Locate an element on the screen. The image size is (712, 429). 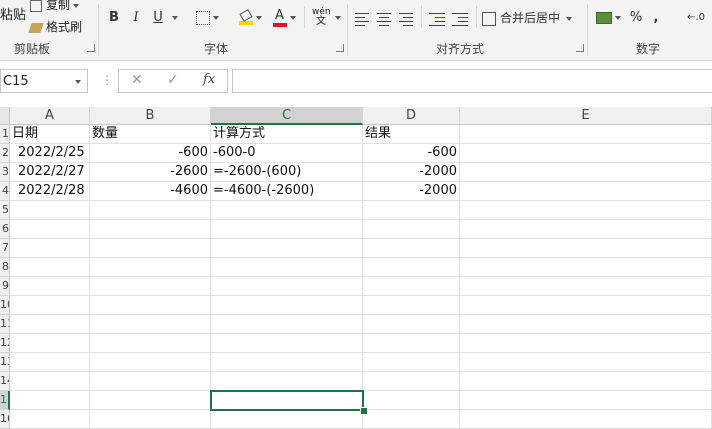
cell-a3: 2022/2/27 is located at coordinates (50, 172).